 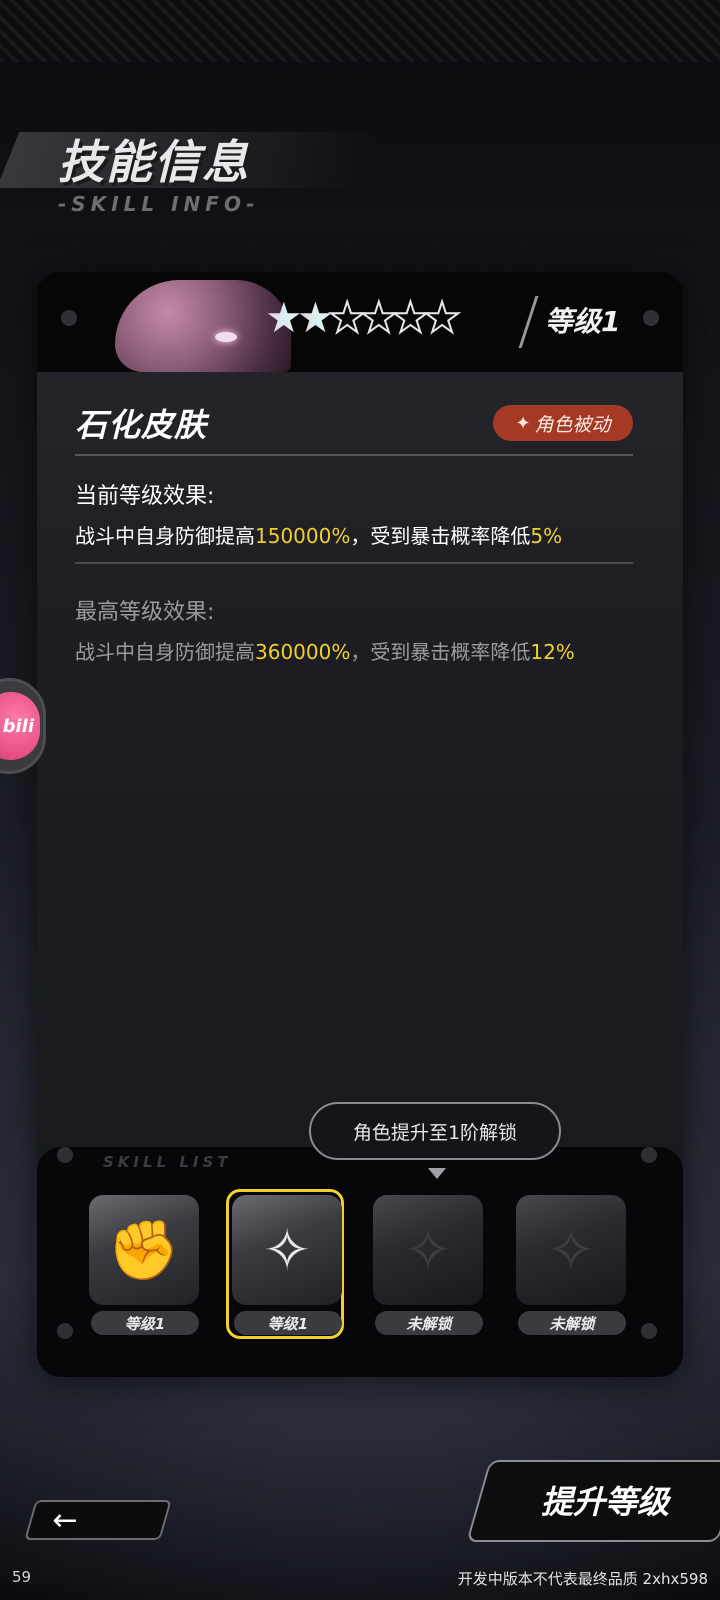 I want to click on fps-counter: 59, so click(x=22, y=1577).